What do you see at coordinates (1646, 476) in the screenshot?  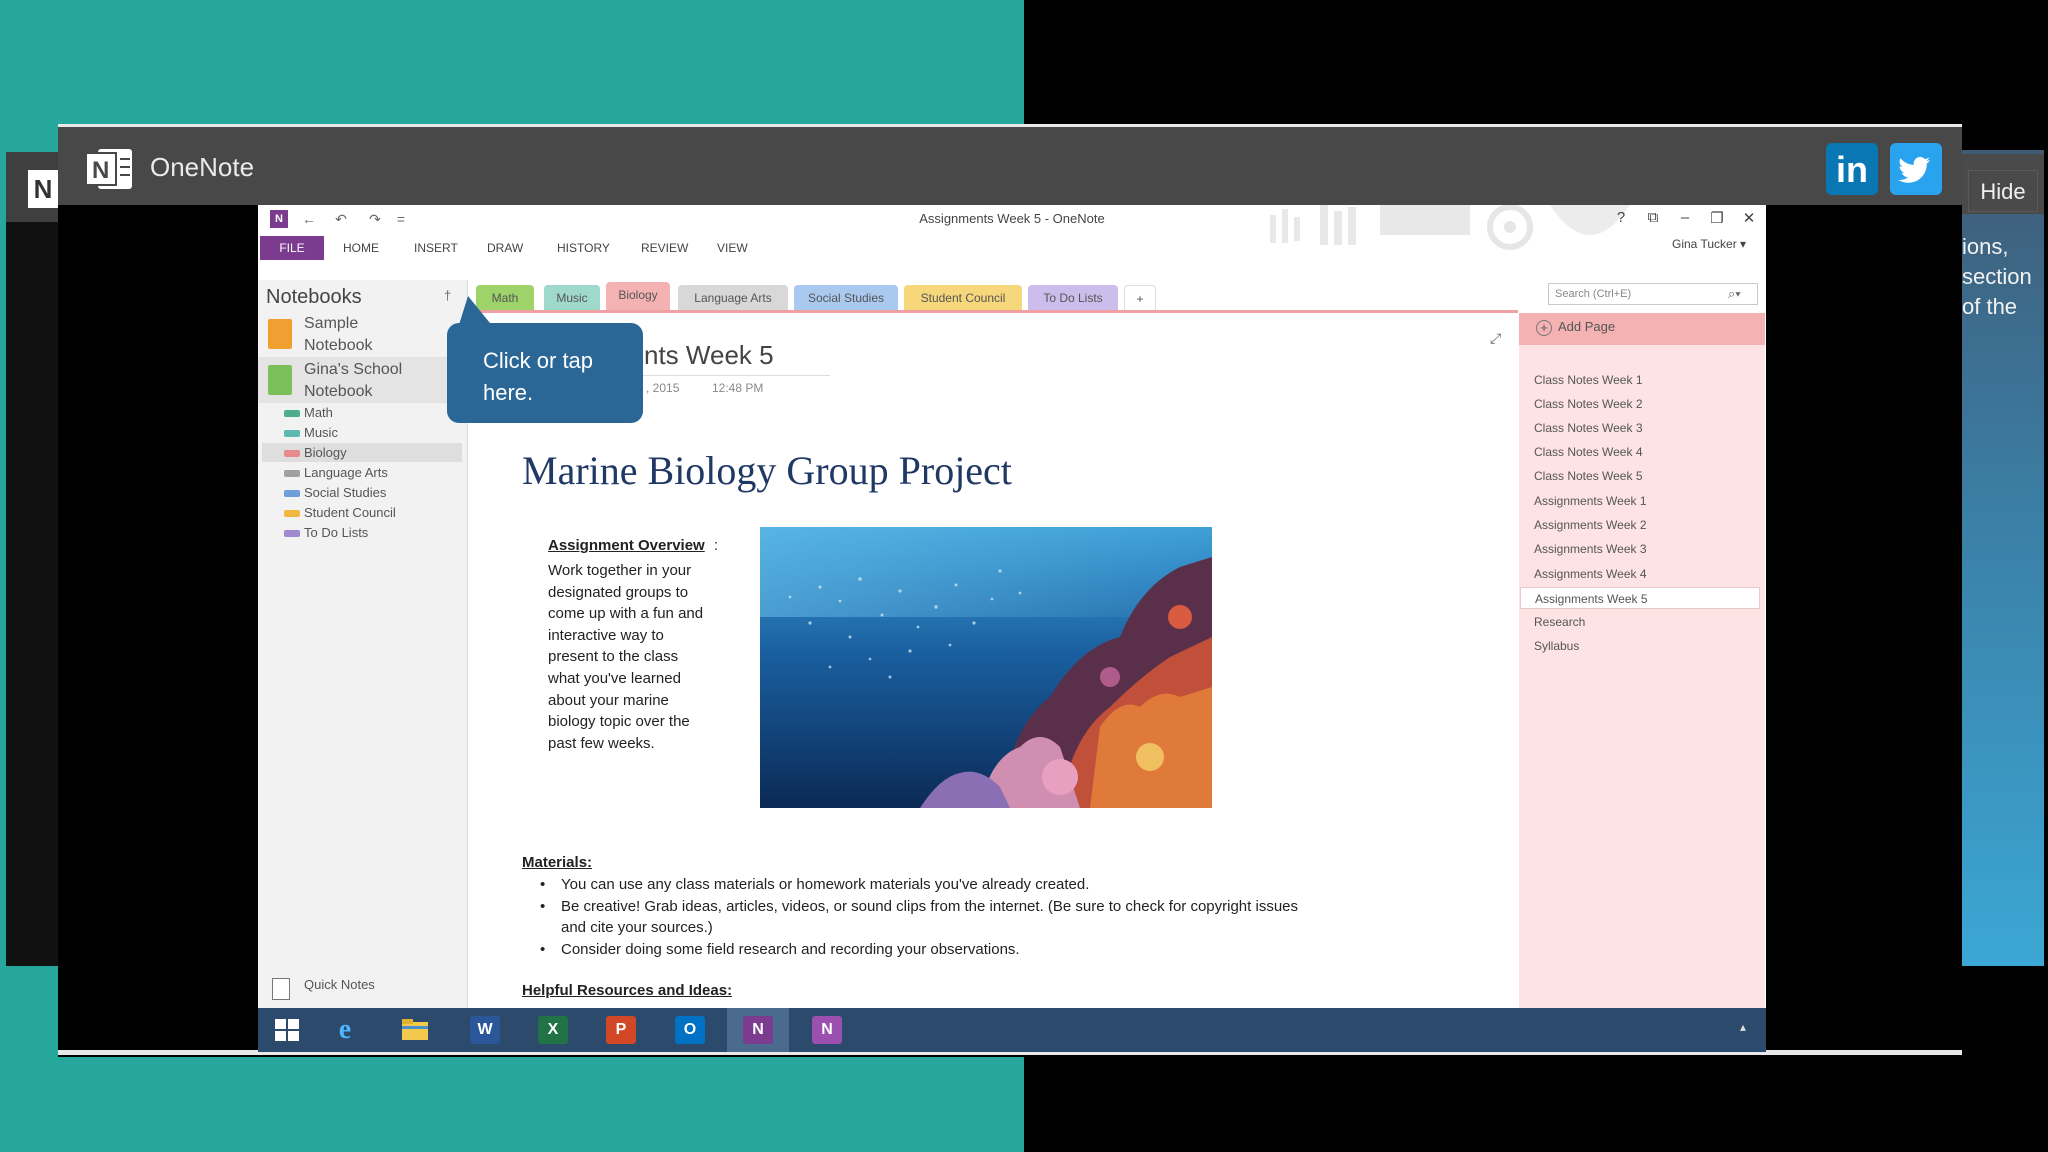 I see `page-item: Class Notes Week 5` at bounding box center [1646, 476].